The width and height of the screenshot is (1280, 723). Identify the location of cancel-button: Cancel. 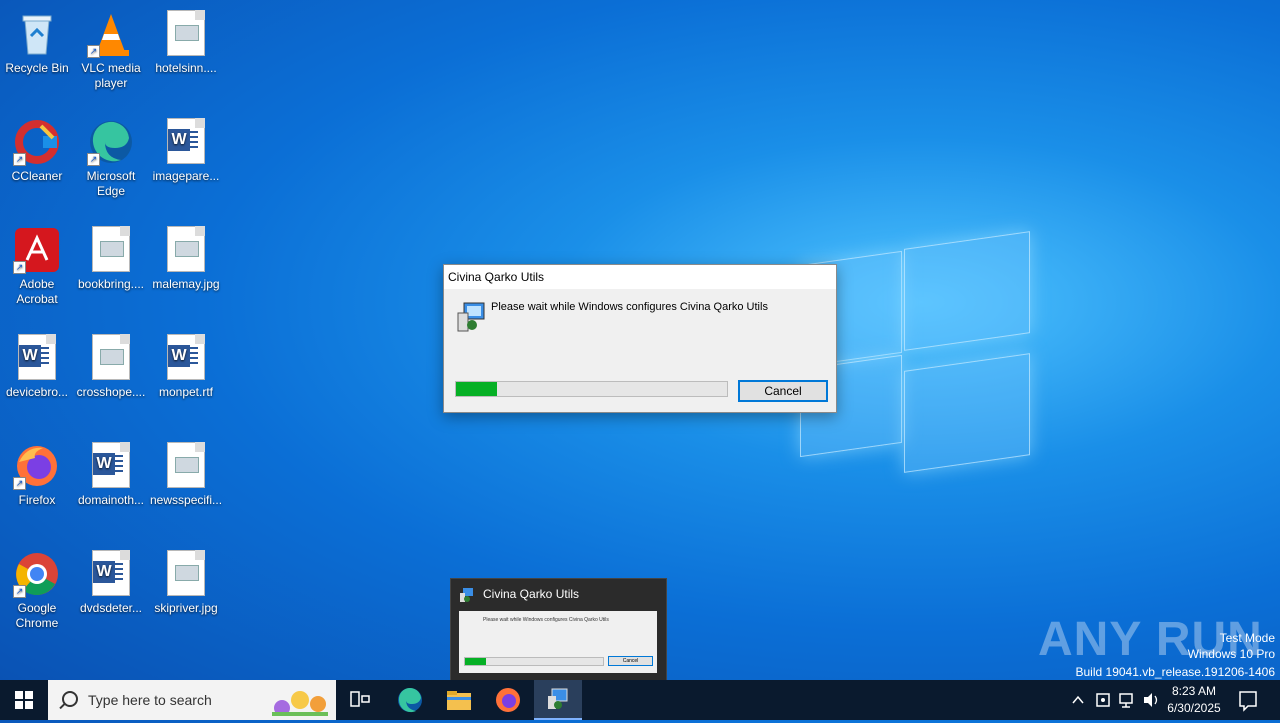
(783, 391).